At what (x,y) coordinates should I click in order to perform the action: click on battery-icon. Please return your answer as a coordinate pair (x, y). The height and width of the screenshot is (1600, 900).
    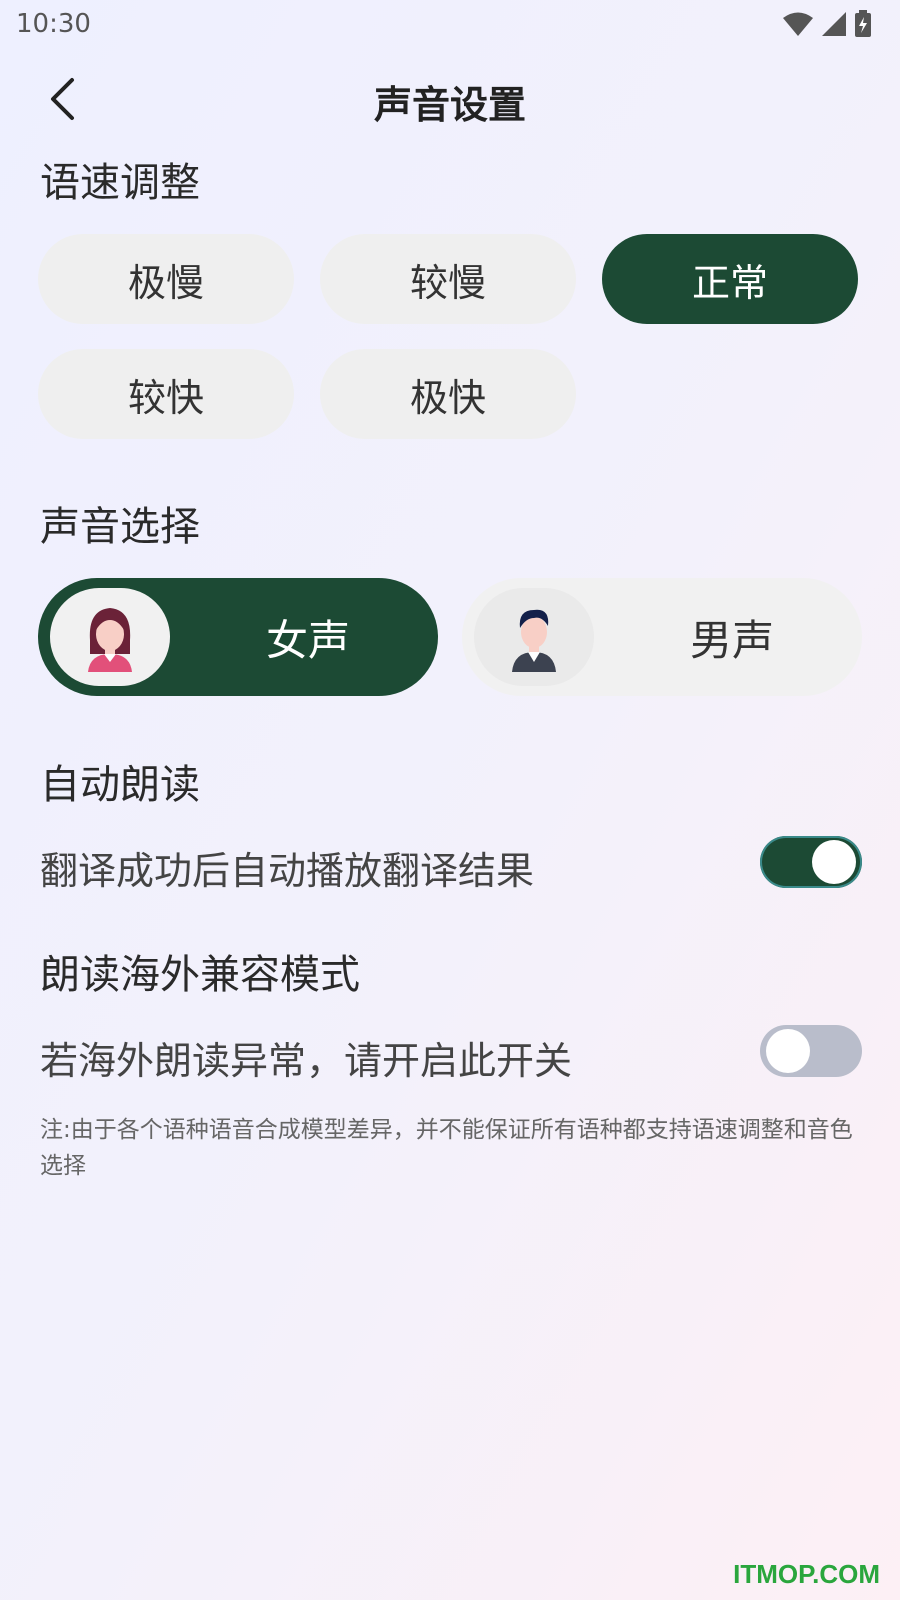
    Looking at the image, I should click on (863, 23).